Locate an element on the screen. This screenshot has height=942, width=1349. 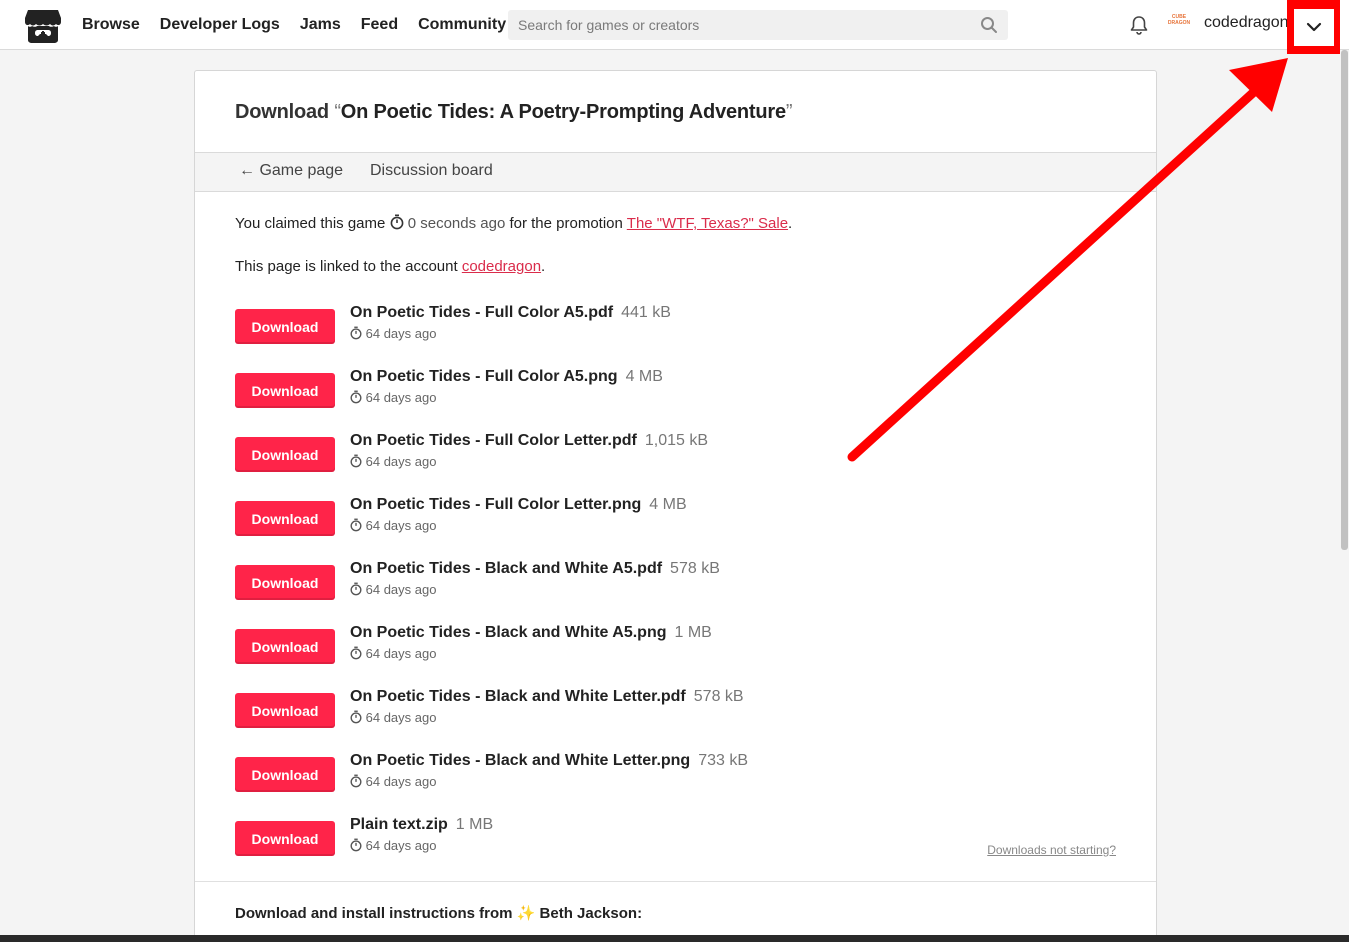
claim-middle: for the promotion is located at coordinates (566, 223).